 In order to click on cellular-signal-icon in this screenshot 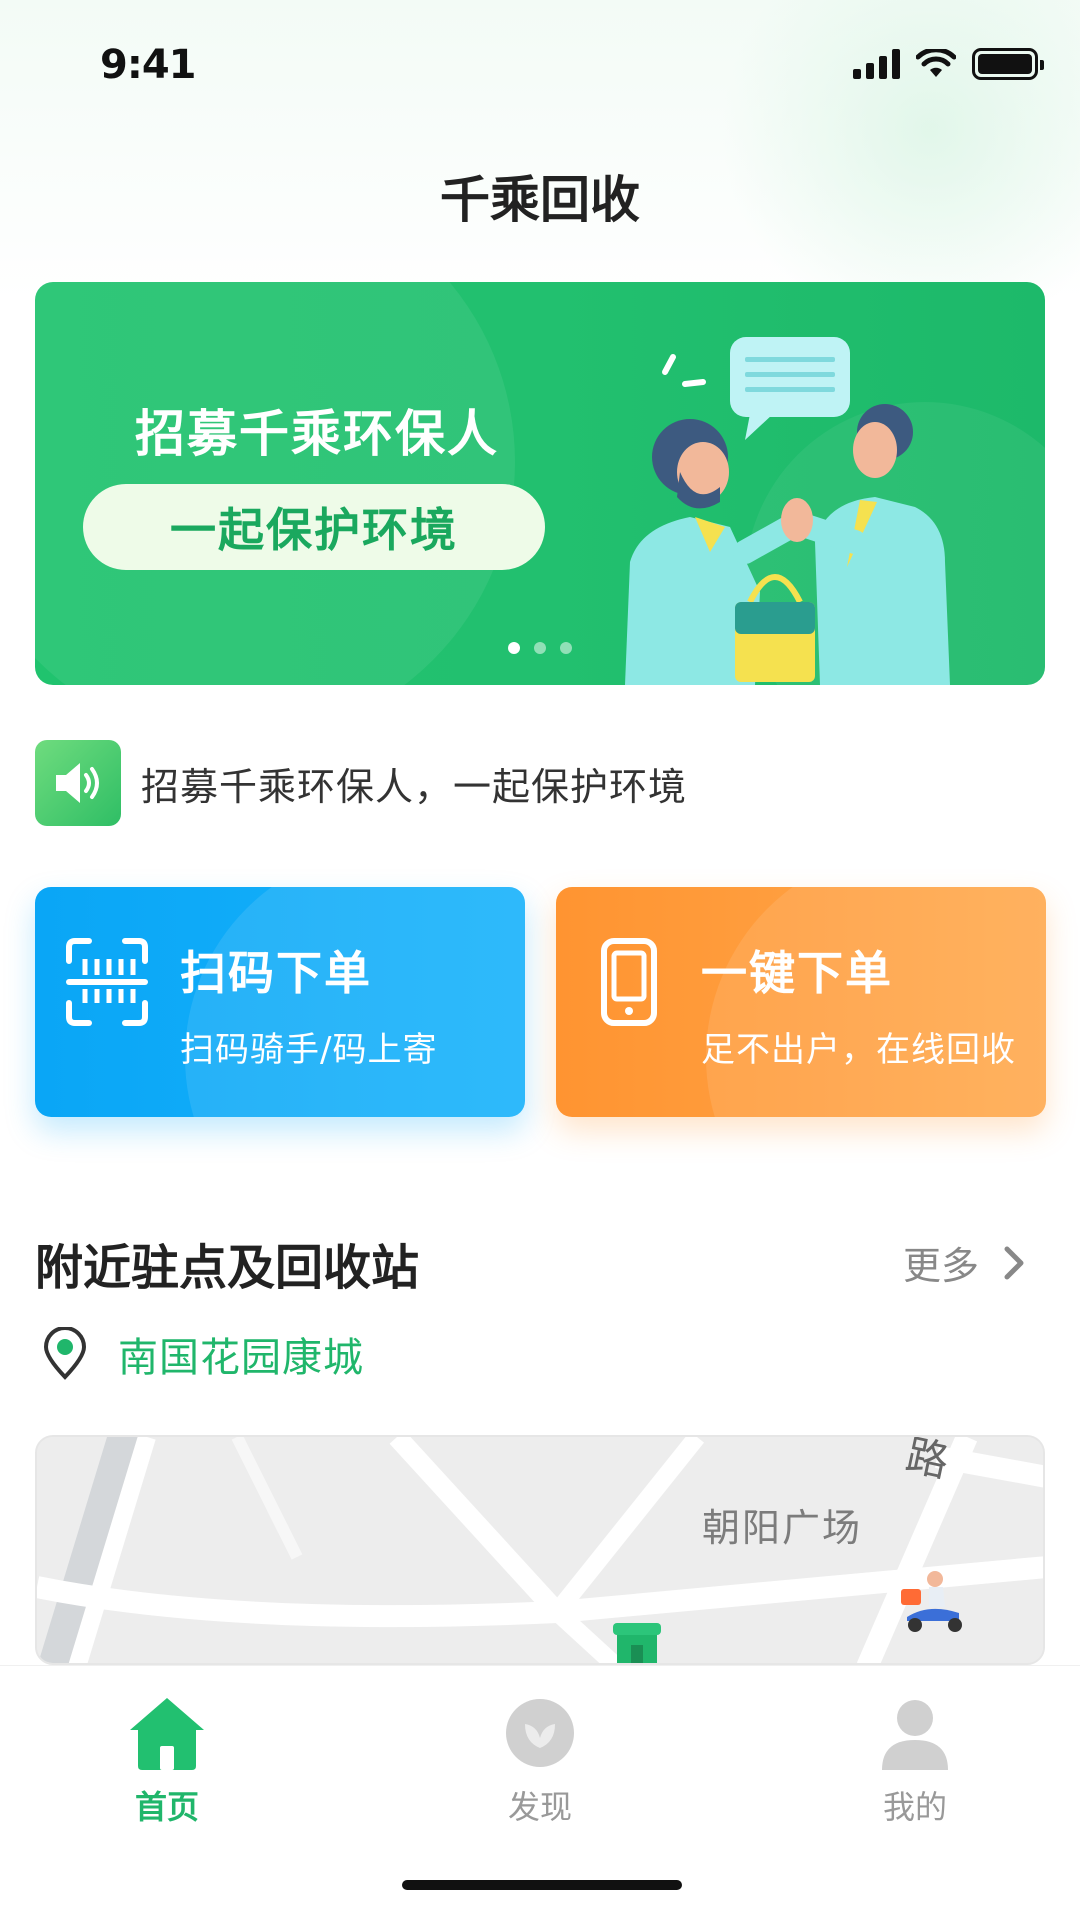, I will do `click(876, 64)`.